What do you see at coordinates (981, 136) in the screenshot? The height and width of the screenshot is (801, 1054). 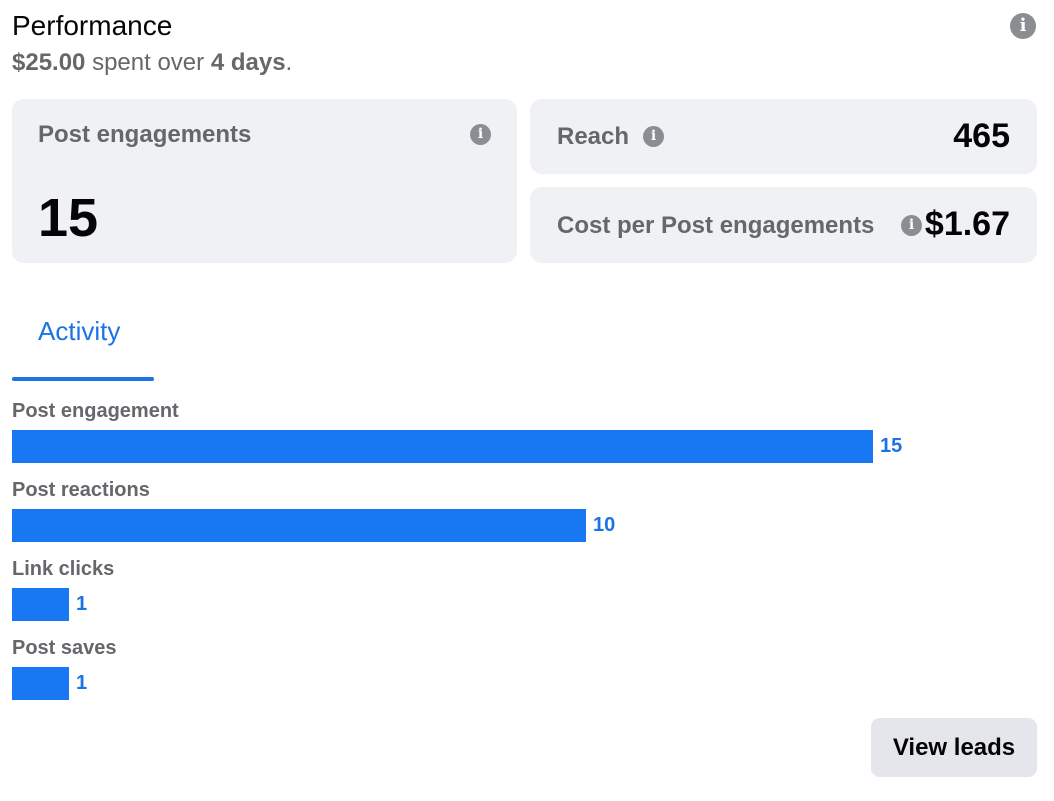 I see `reach-value: 465` at bounding box center [981, 136].